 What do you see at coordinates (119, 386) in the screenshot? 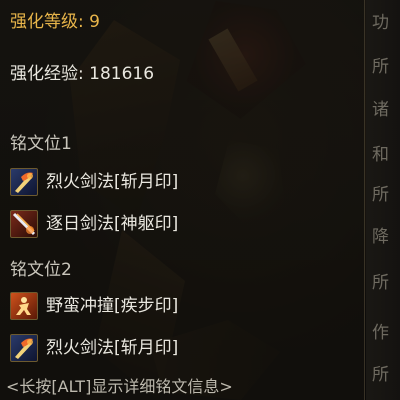
I see `alt-hint: <长按[ALT]显示详细铭文信息>` at bounding box center [119, 386].